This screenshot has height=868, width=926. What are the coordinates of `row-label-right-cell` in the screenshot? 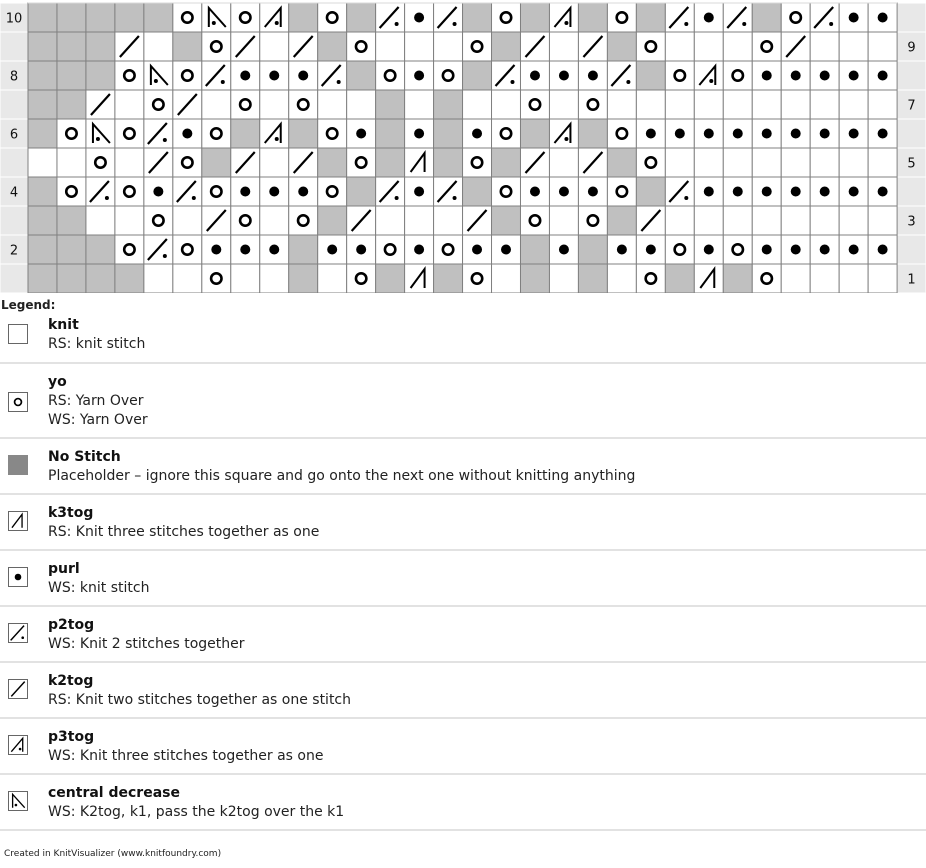 It's located at (911, 17).